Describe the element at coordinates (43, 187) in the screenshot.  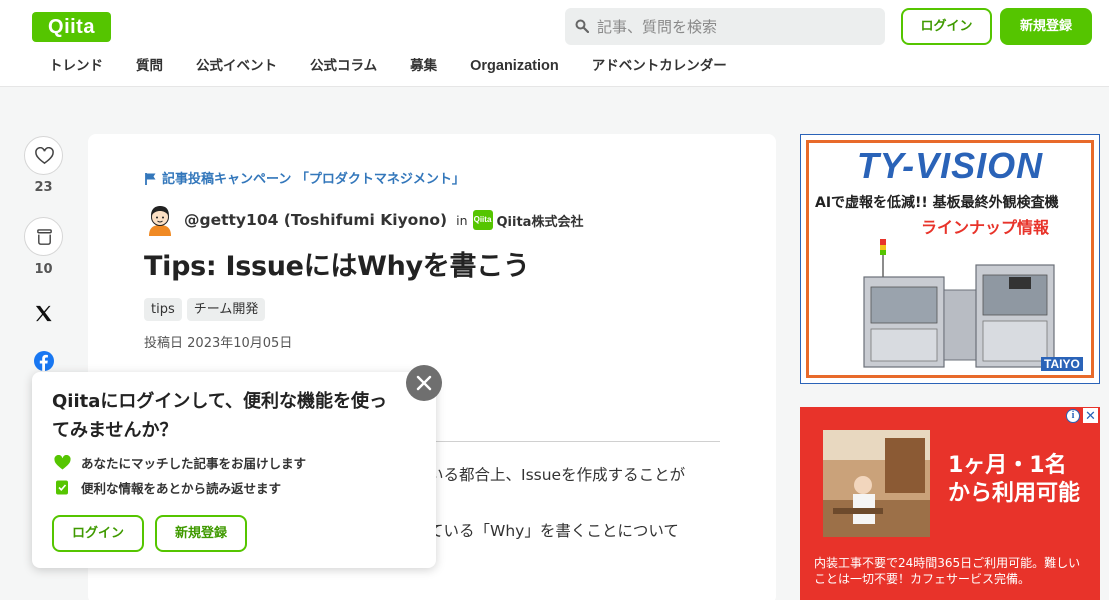
I see `like-count: 23` at that location.